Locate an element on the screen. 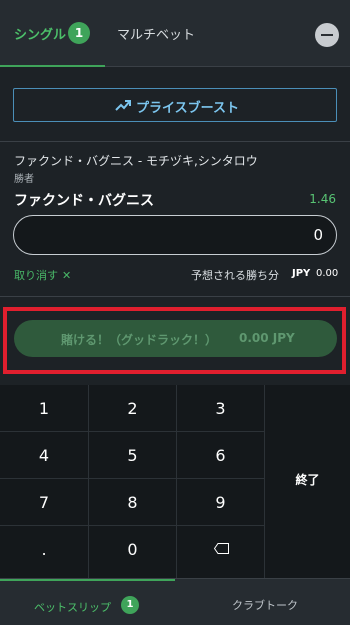 This screenshot has width=350, height=625. stake-value: 0 is located at coordinates (318, 235).